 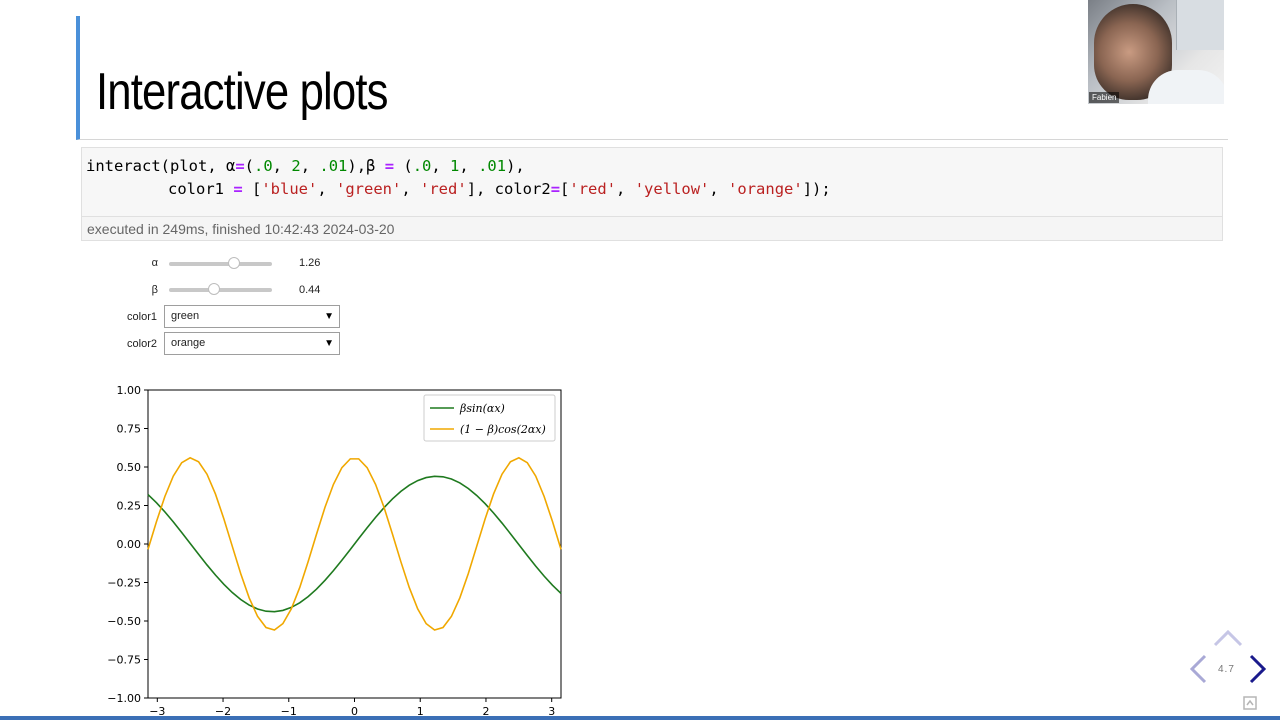 I want to click on alpha-slider-handle, so click(x=233, y=263).